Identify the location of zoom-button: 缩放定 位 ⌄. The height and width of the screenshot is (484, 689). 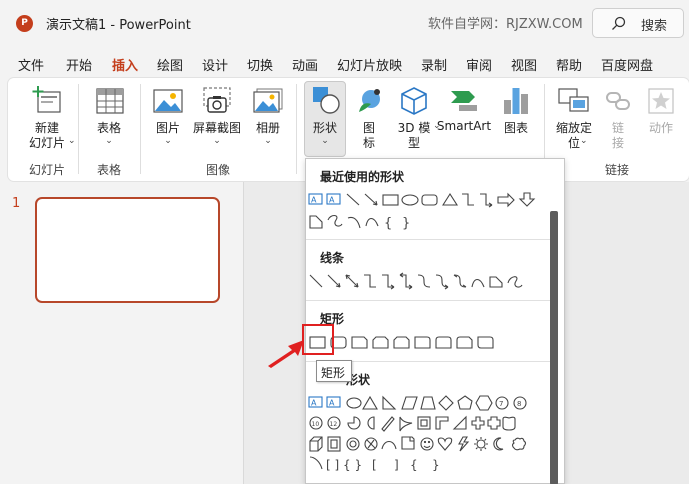
(574, 120).